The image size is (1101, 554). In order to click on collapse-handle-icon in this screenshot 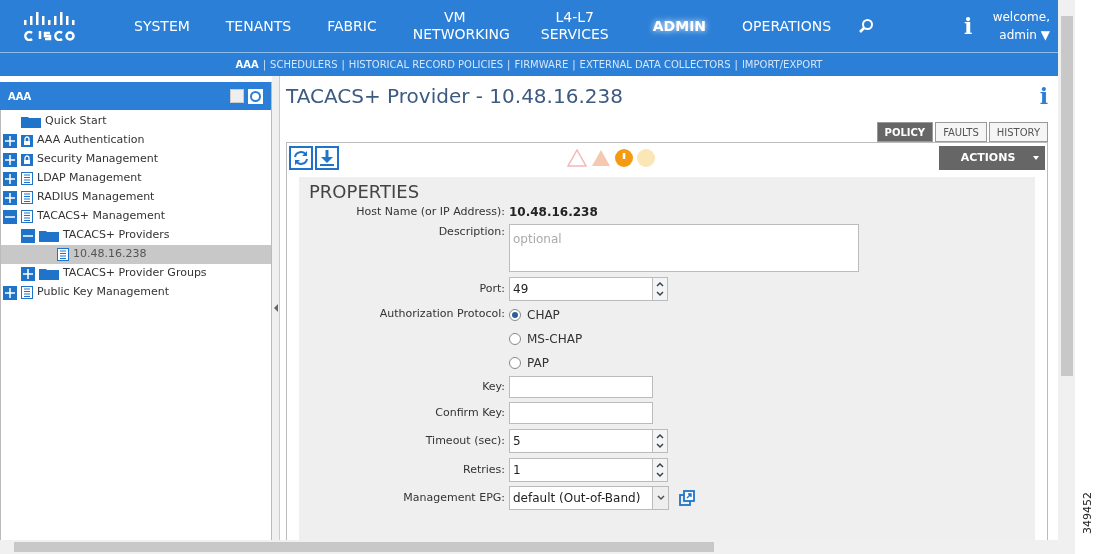, I will do `click(275, 308)`.